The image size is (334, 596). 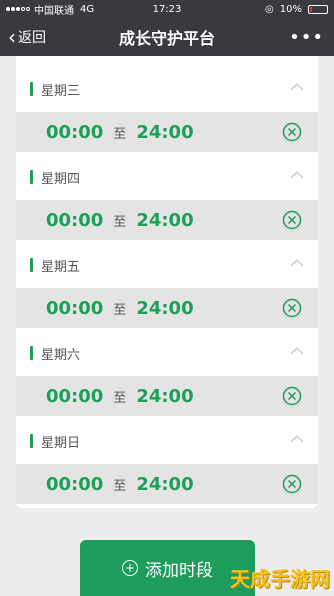 I want to click on day-label: 星期三, so click(x=61, y=91).